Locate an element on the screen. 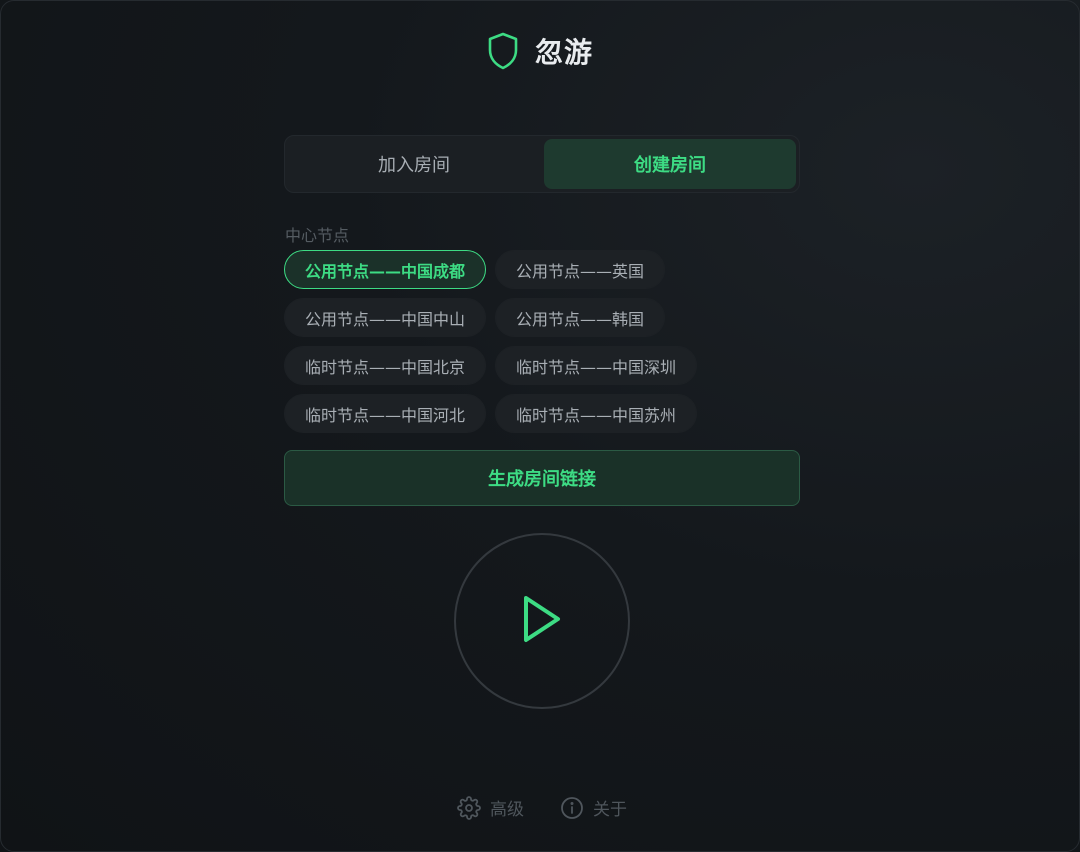  node-chip-beijing: 临时节点——中国北京 is located at coordinates (385, 365).